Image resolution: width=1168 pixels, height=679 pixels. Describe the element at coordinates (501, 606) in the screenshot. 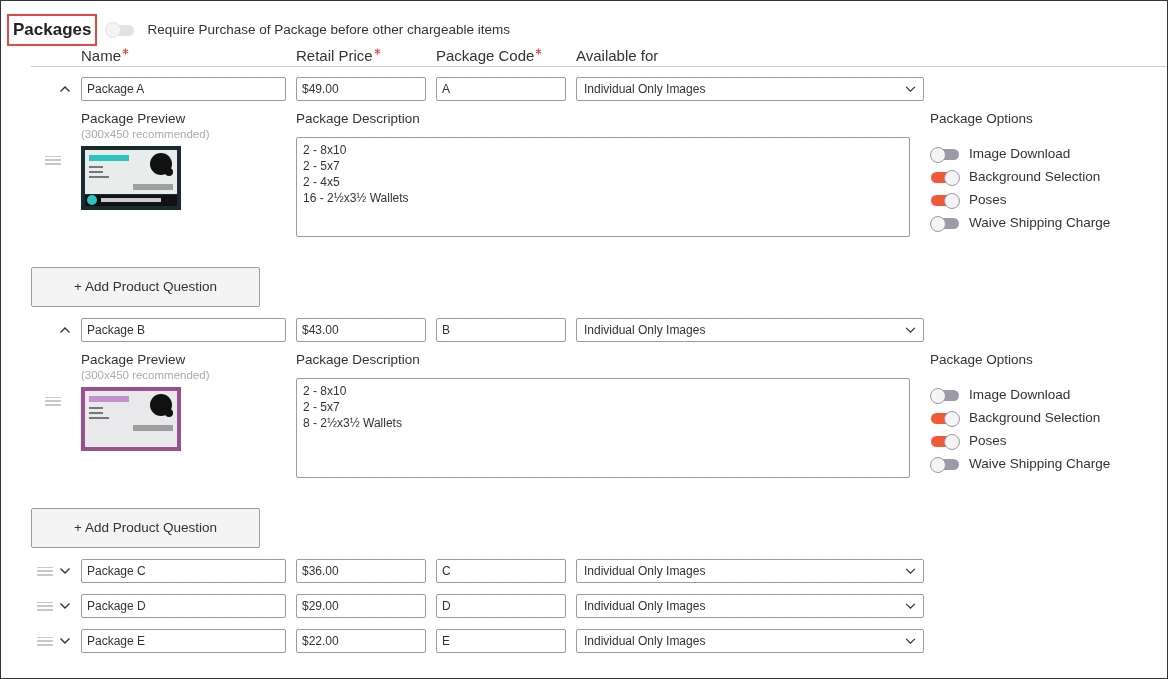

I see `code-field: D` at that location.